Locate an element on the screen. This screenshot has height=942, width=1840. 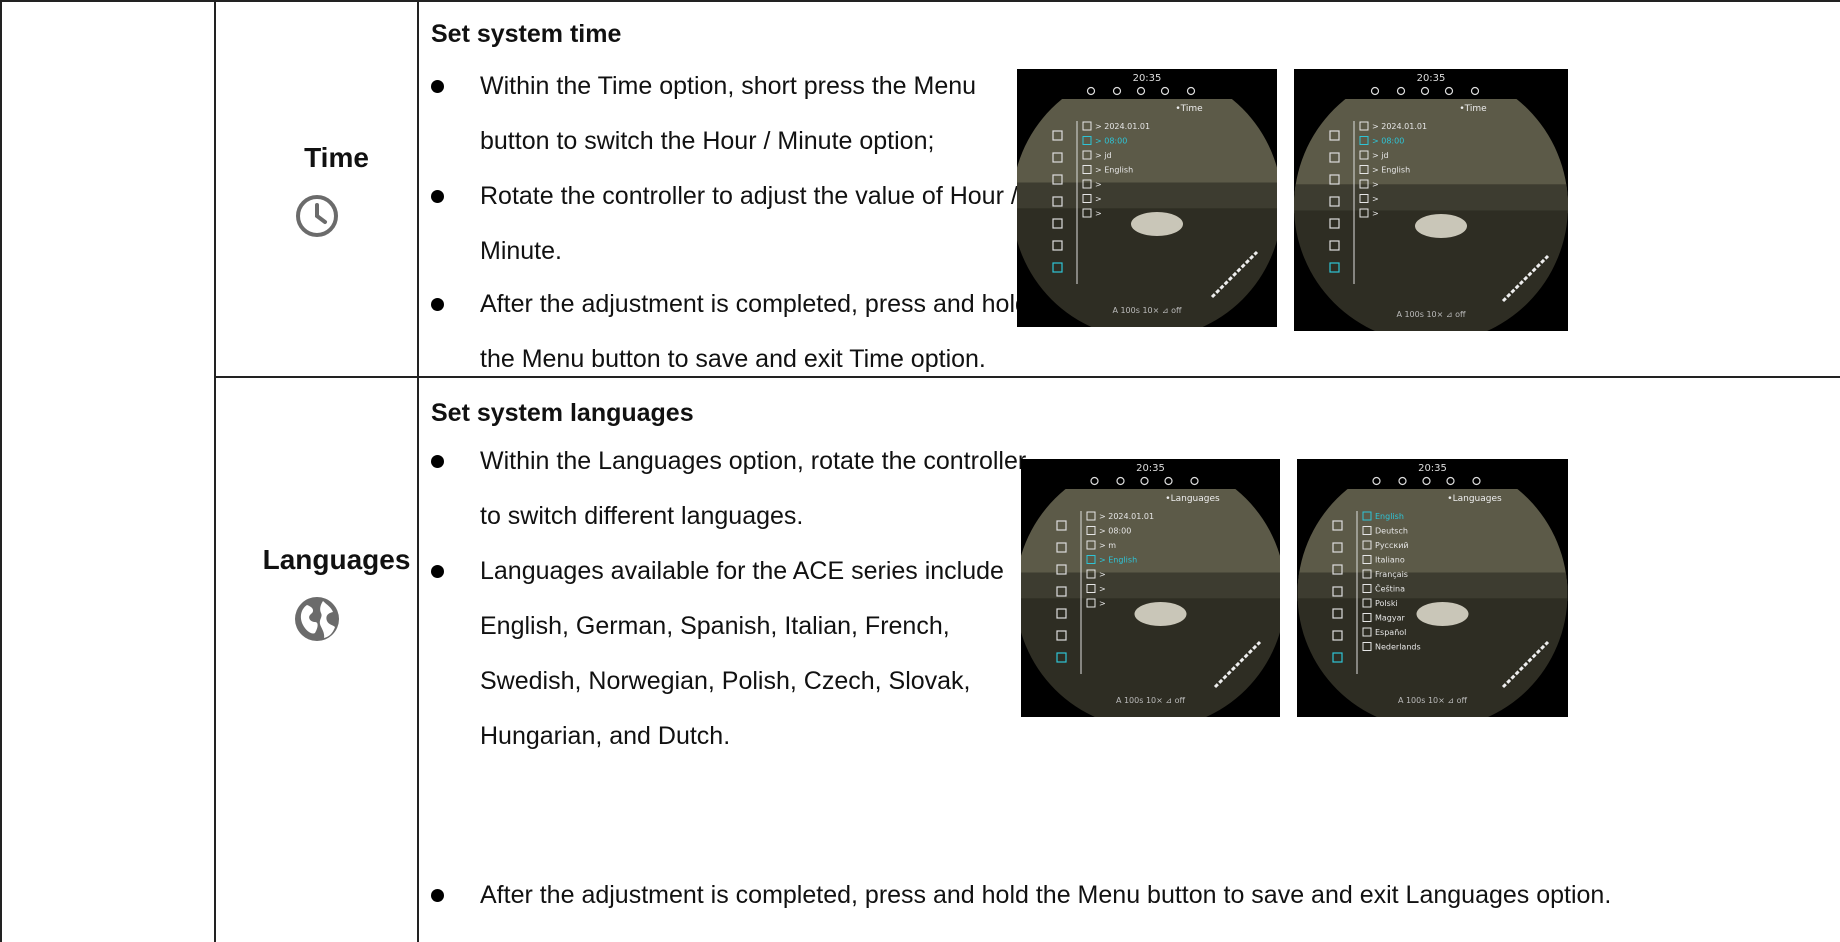
menu-item-label: Čeština is located at coordinates (1390, 588).